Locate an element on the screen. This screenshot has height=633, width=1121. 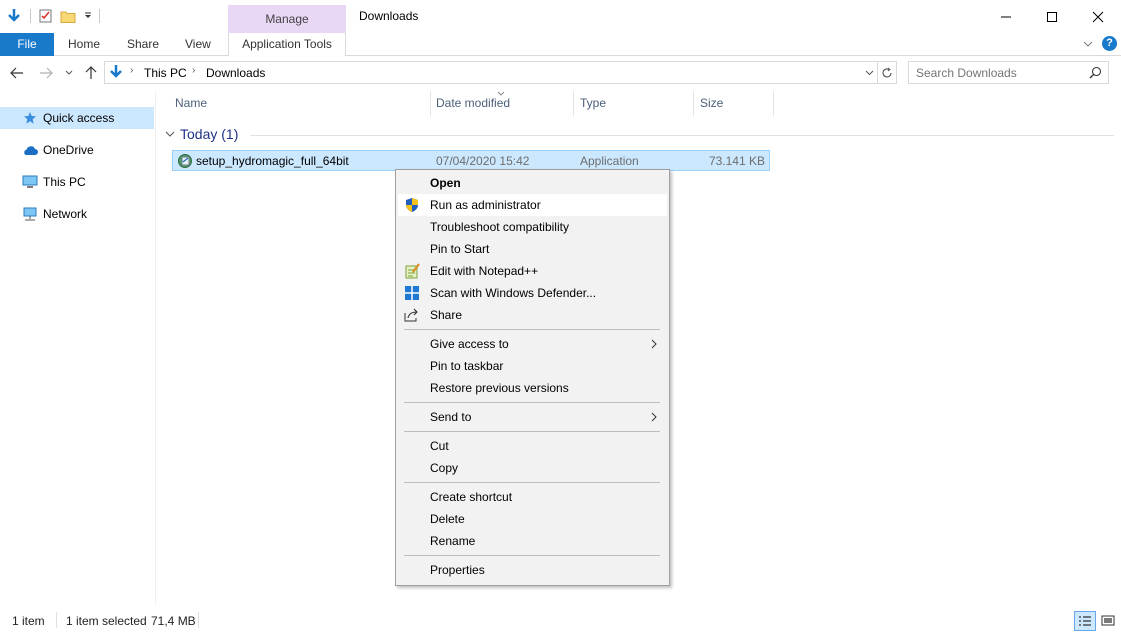
window-title: Downloads is located at coordinates (389, 16).